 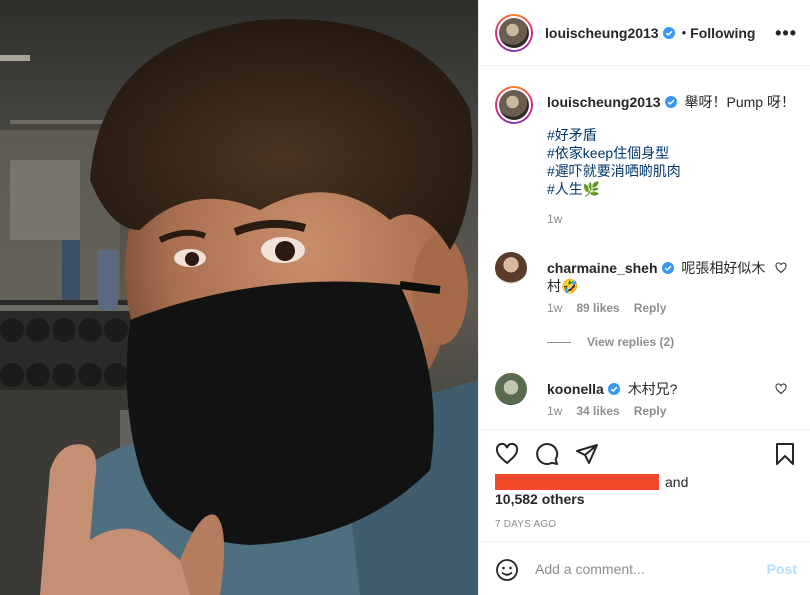 I want to click on comment-text-row: koonella 木村兄?, so click(x=658, y=389).